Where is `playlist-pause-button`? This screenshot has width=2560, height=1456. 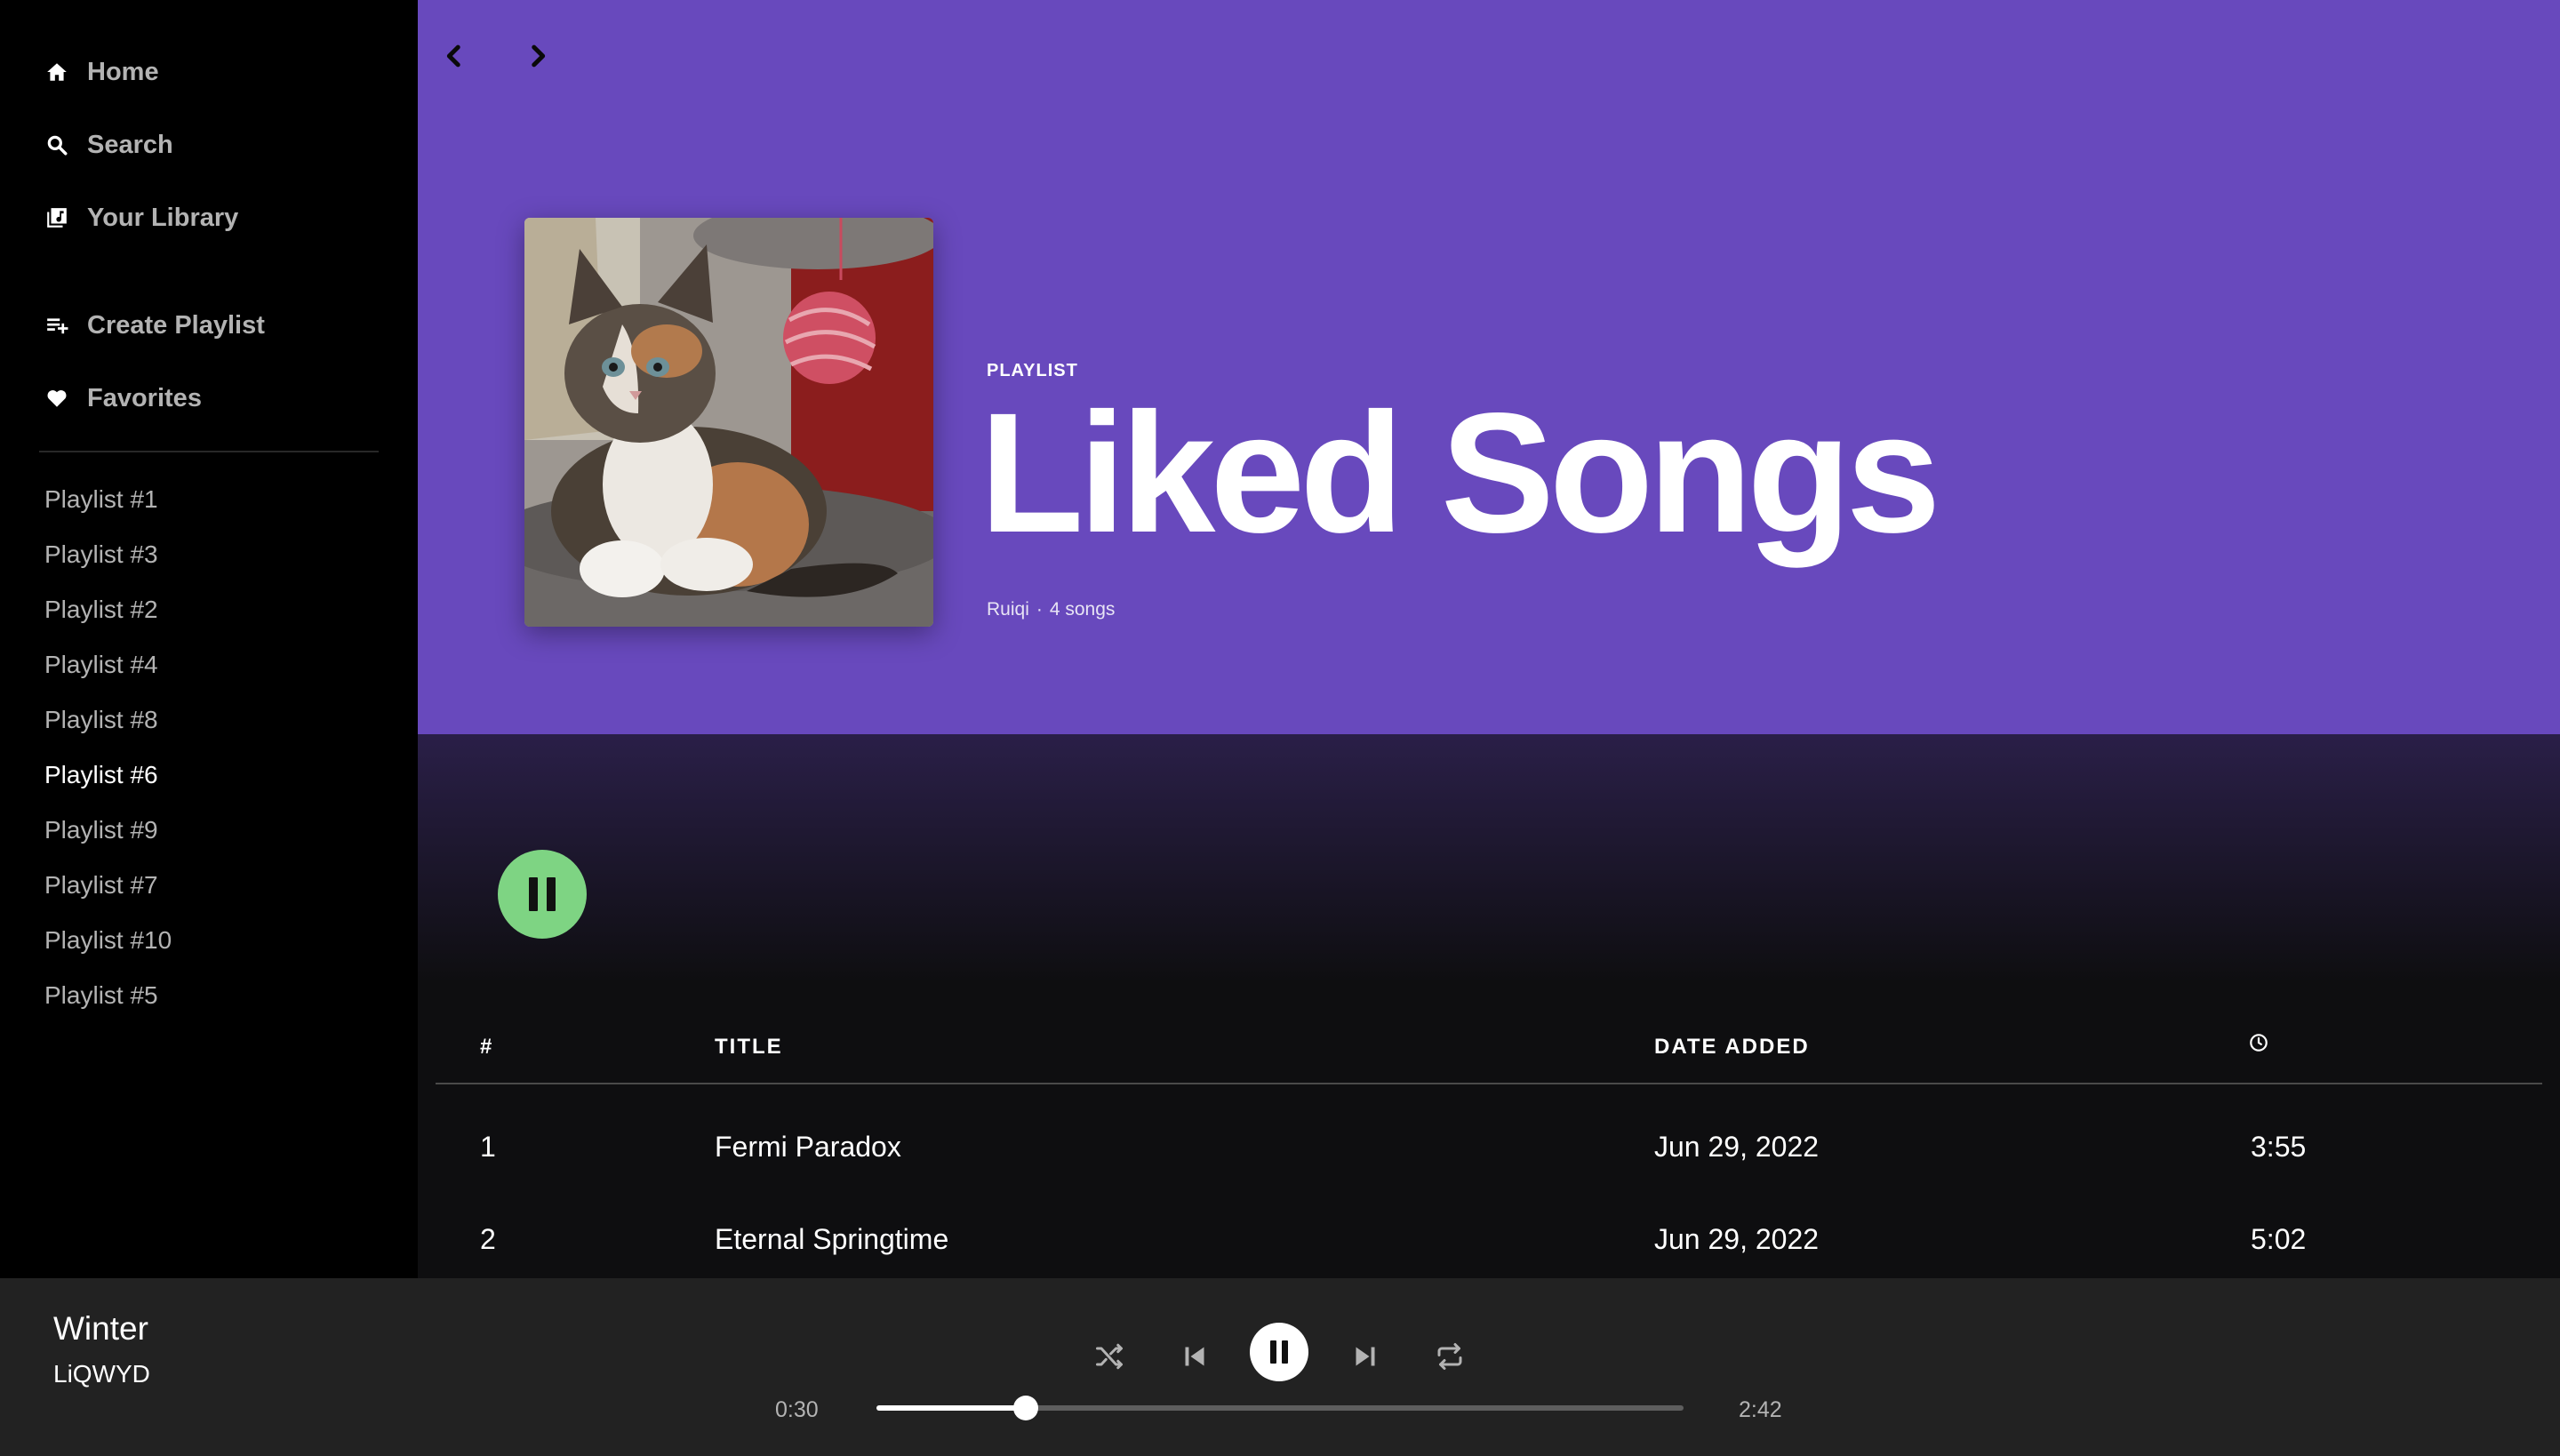
playlist-pause-button is located at coordinates (542, 894).